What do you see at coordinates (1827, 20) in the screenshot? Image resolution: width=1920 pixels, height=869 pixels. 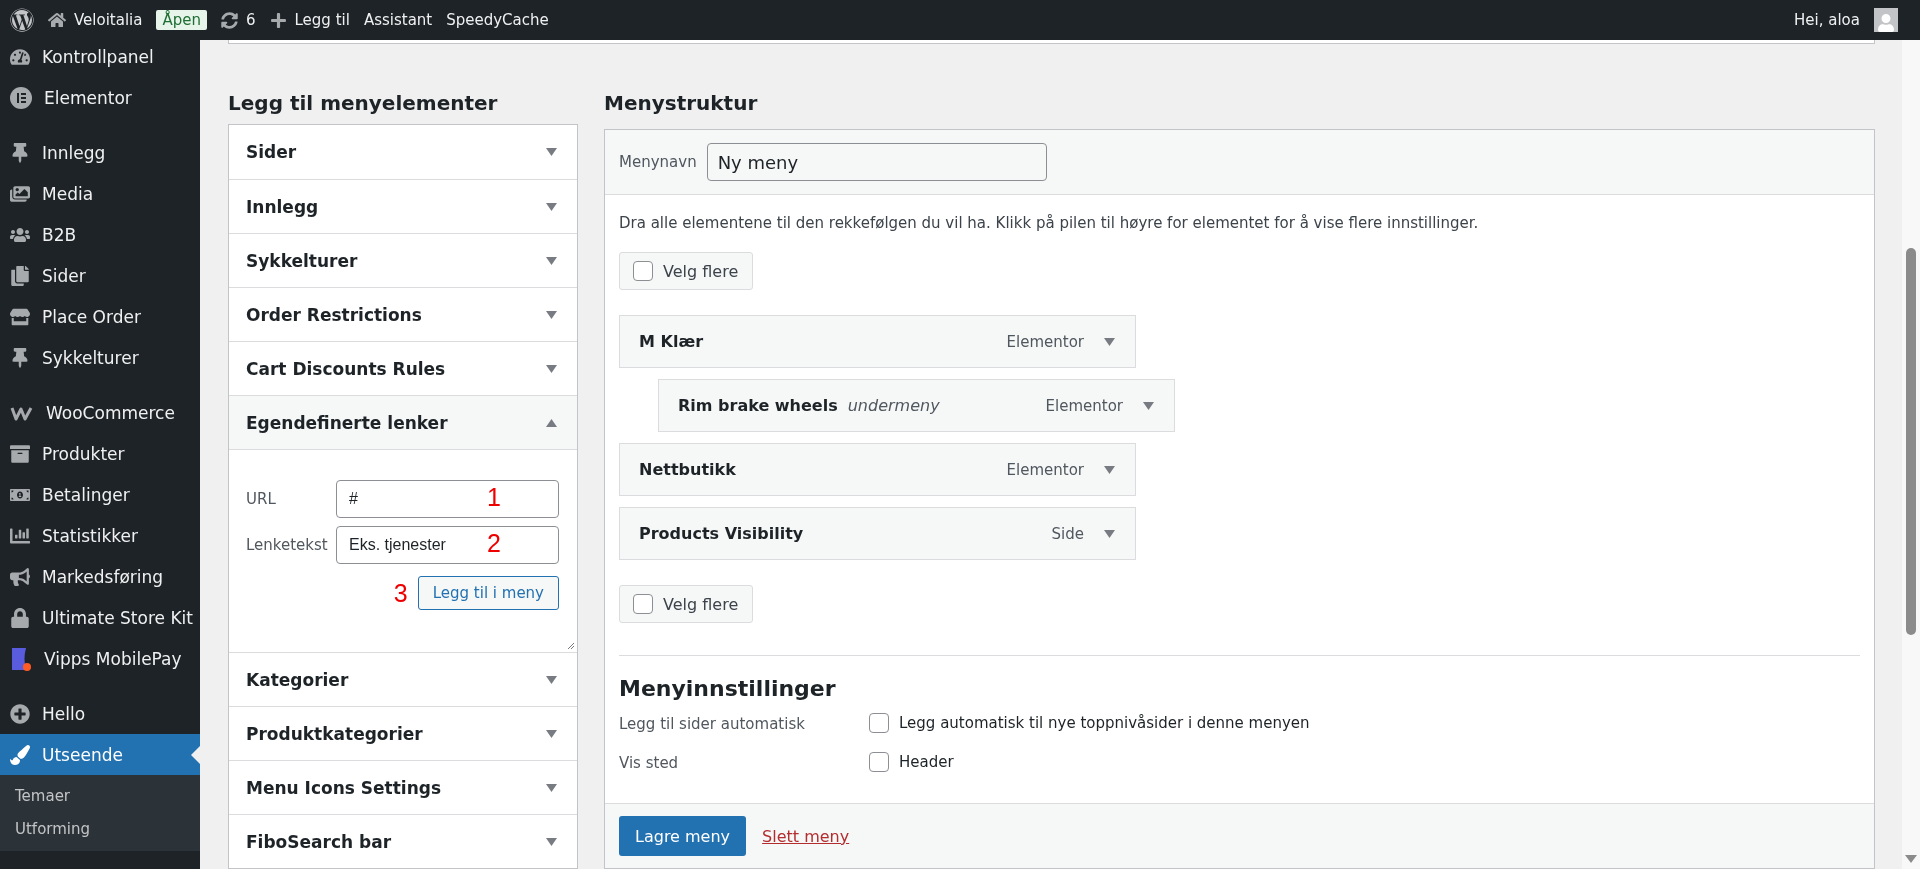 I see `greeting: Hei, aloa` at bounding box center [1827, 20].